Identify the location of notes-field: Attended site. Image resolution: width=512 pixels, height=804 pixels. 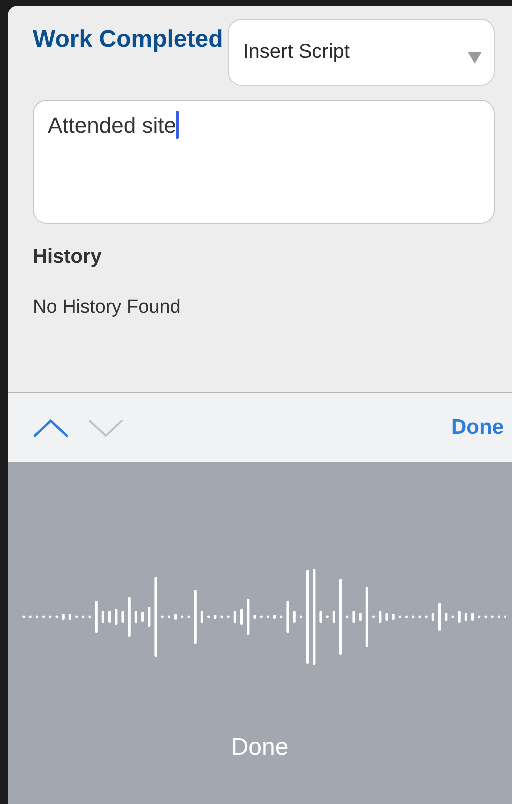
(264, 162).